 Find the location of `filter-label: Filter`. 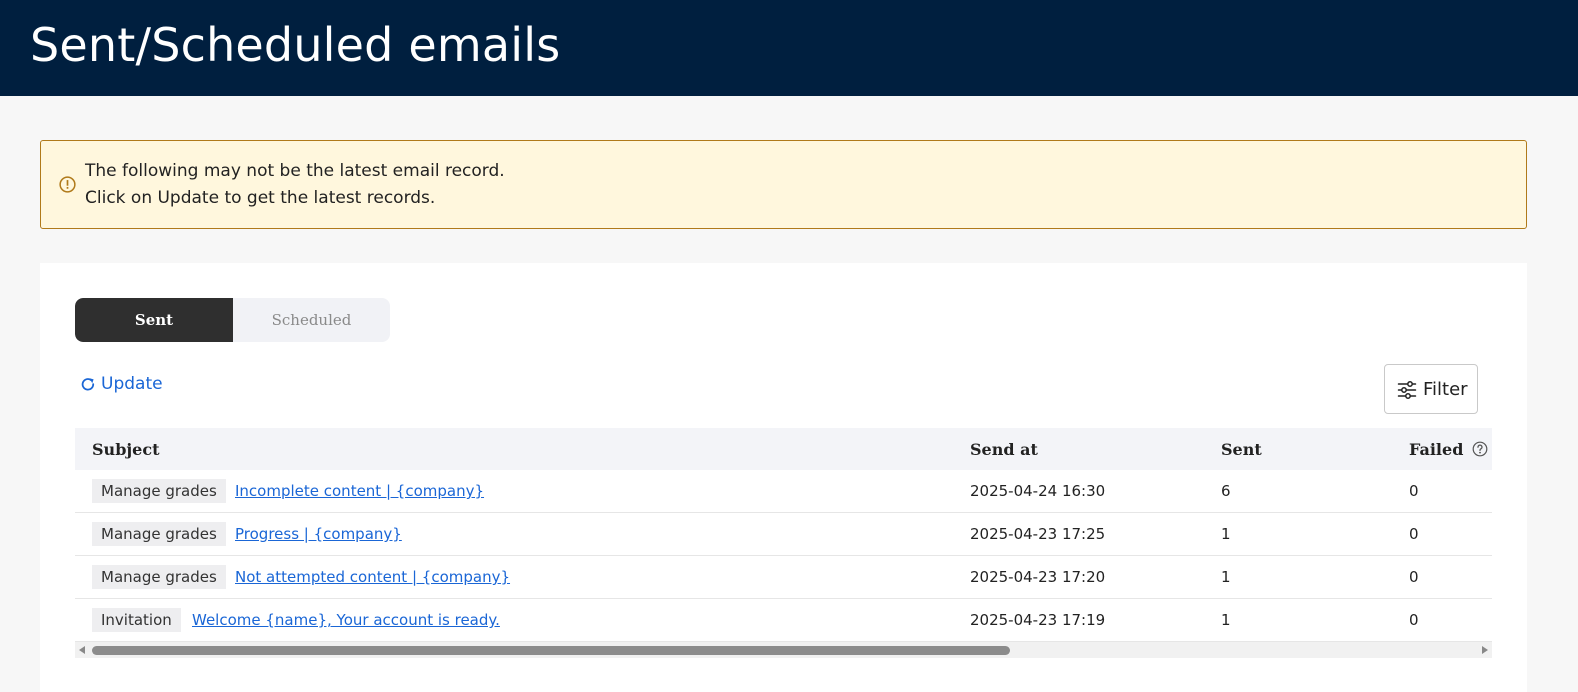

filter-label: Filter is located at coordinates (1445, 389).